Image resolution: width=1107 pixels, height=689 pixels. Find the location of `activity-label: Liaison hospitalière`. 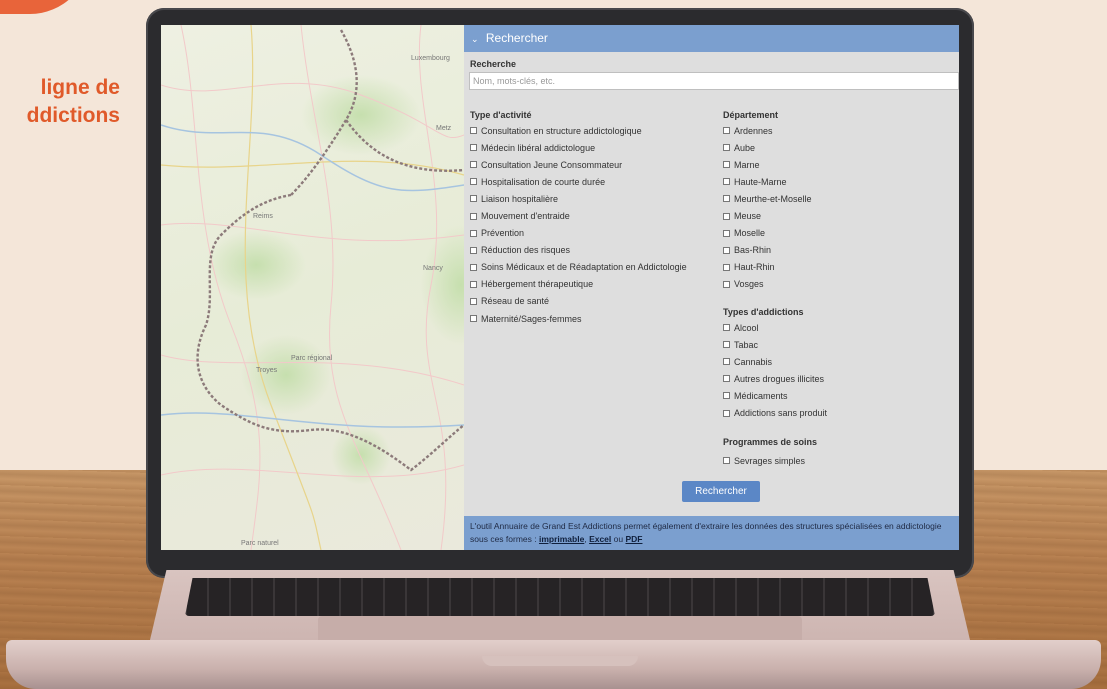

activity-label: Liaison hospitalière is located at coordinates (520, 198).